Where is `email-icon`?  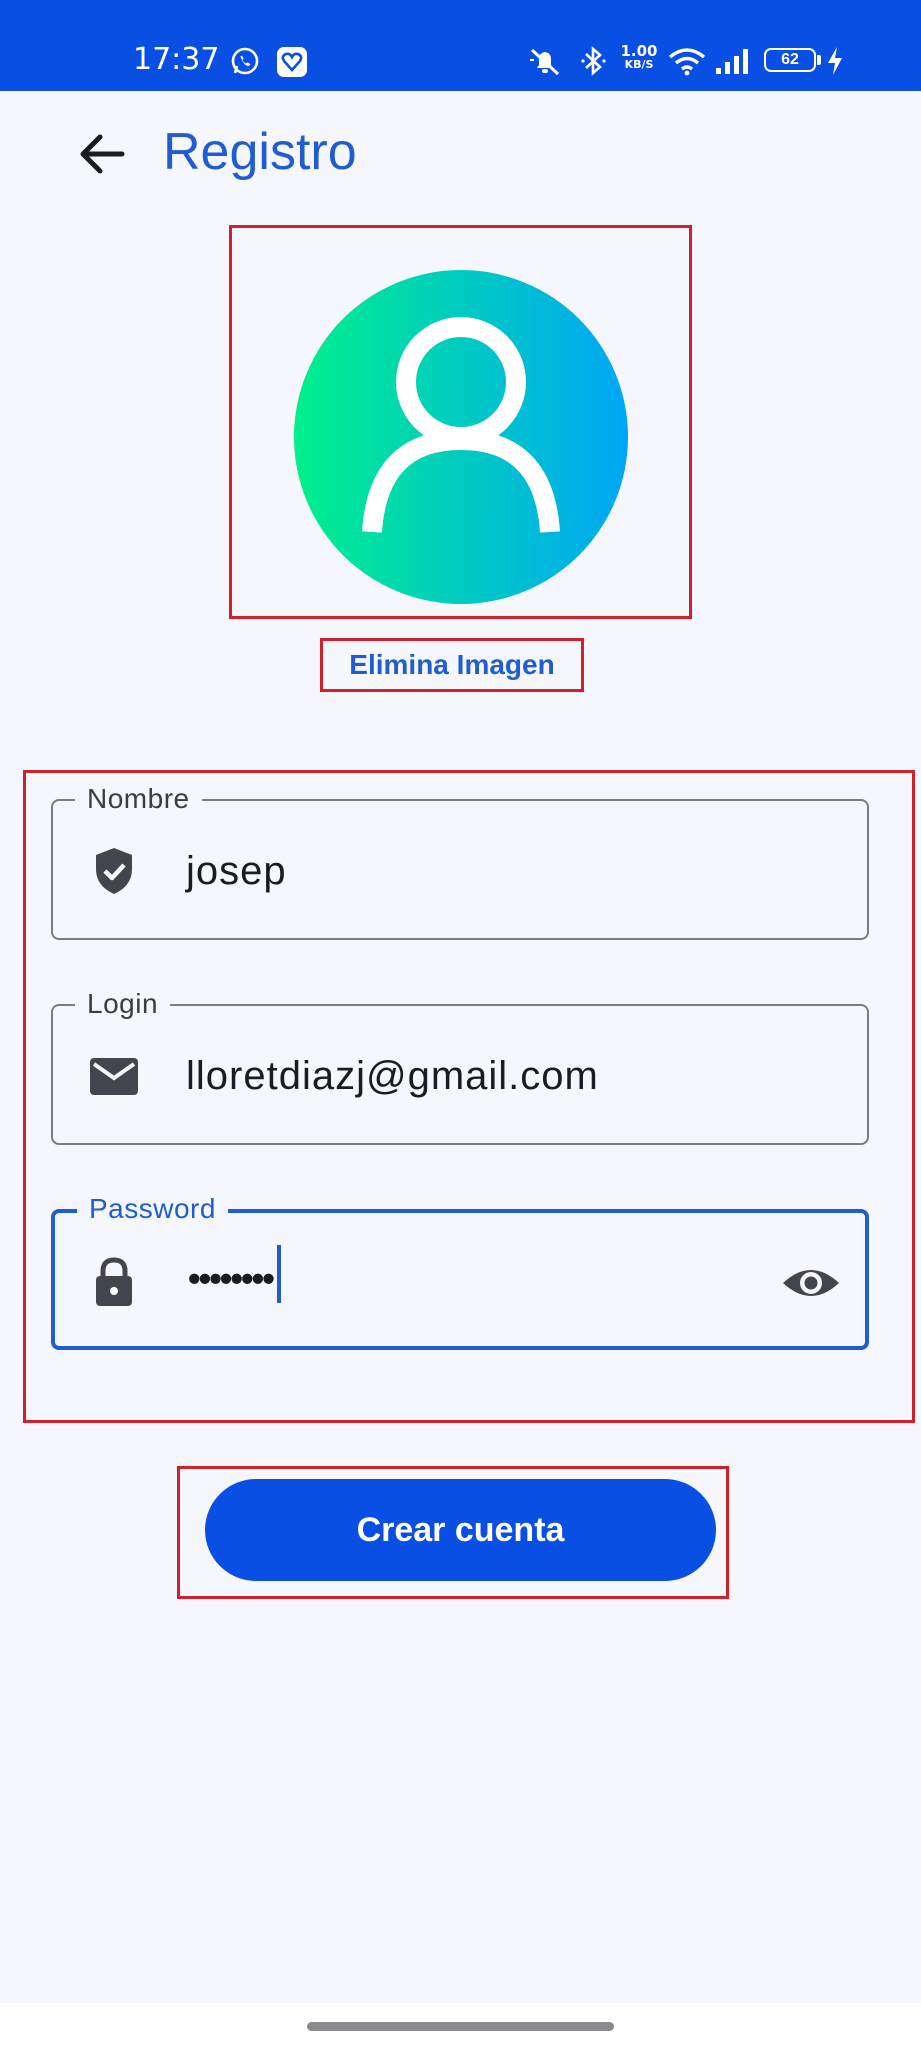
email-icon is located at coordinates (114, 1076).